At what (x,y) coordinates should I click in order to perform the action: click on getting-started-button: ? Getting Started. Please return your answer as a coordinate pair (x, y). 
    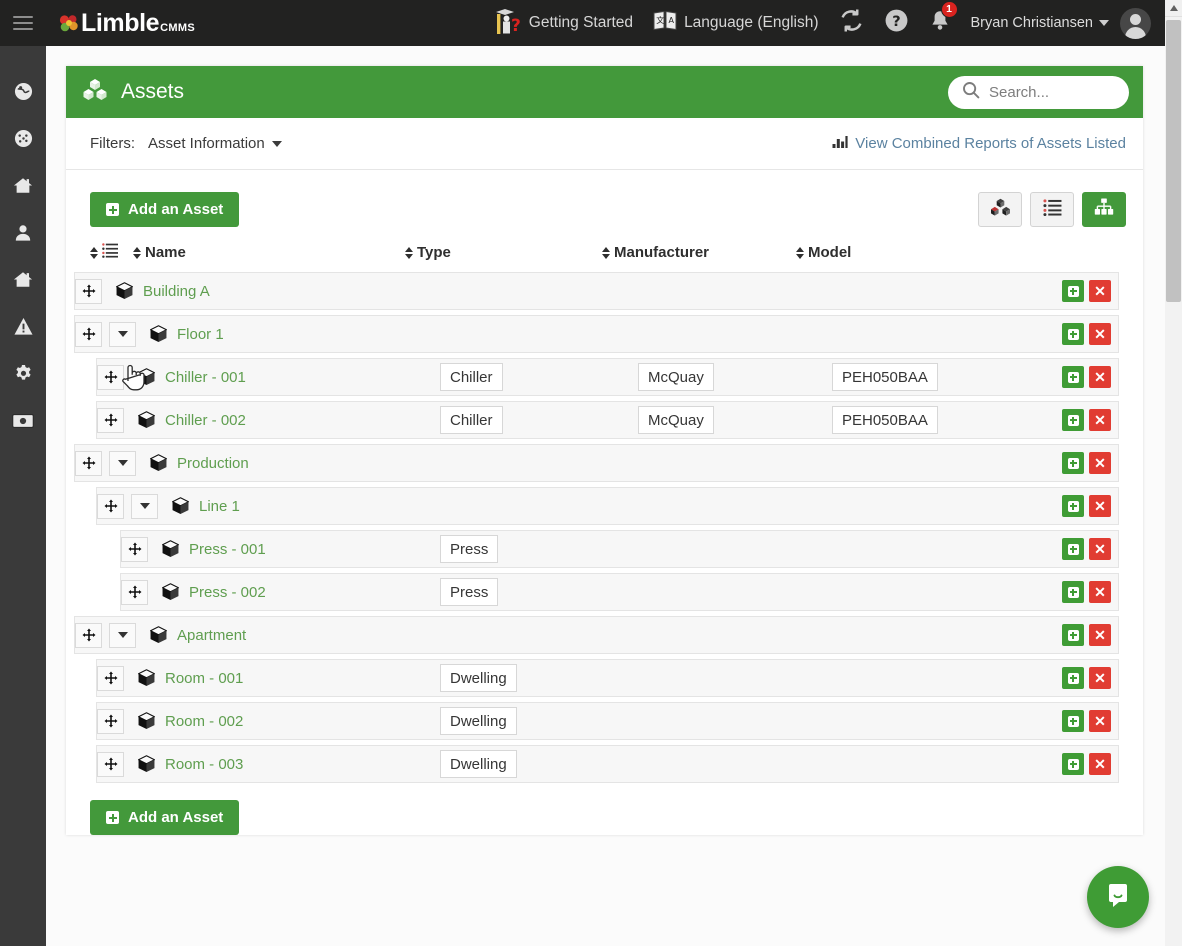
    Looking at the image, I should click on (564, 23).